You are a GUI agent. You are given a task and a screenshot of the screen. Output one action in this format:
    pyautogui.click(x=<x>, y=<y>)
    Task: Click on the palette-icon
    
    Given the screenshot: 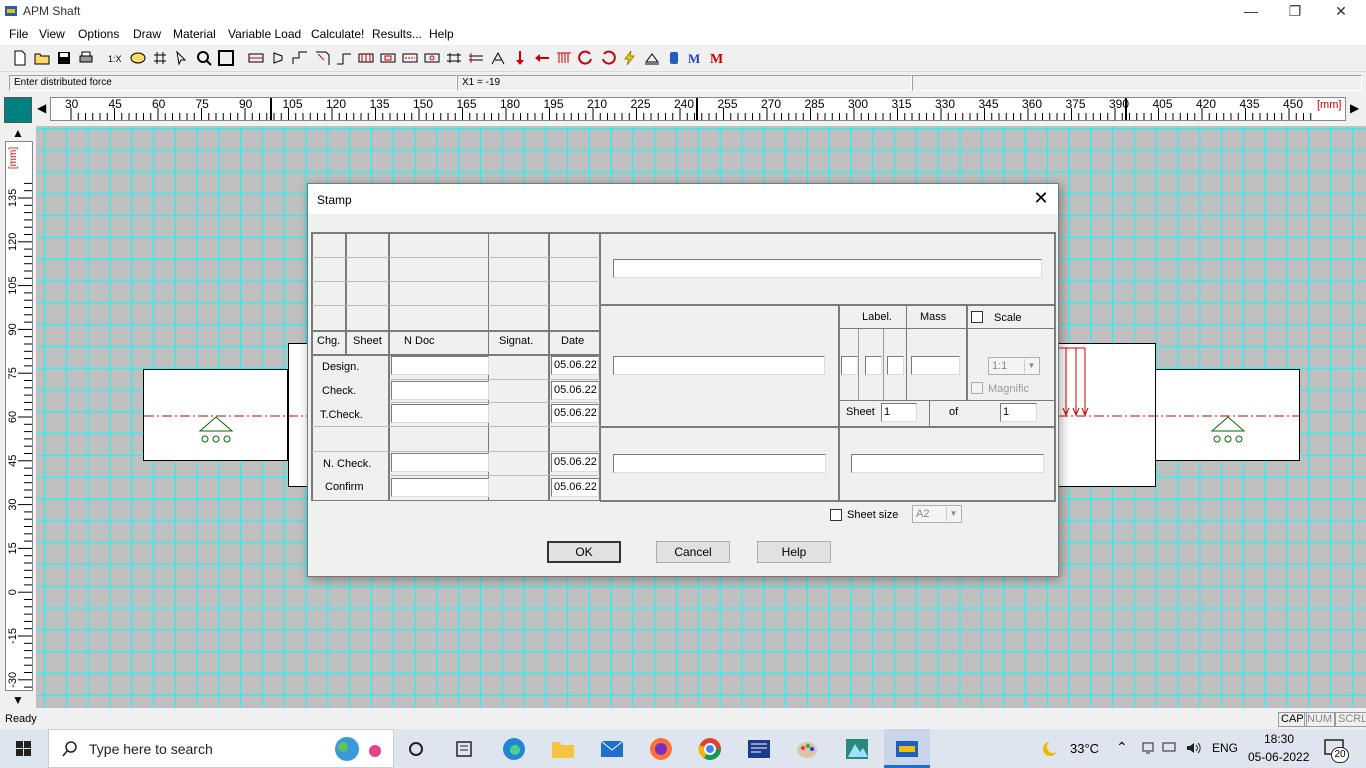 What is the action you would take?
    pyautogui.click(x=138, y=58)
    